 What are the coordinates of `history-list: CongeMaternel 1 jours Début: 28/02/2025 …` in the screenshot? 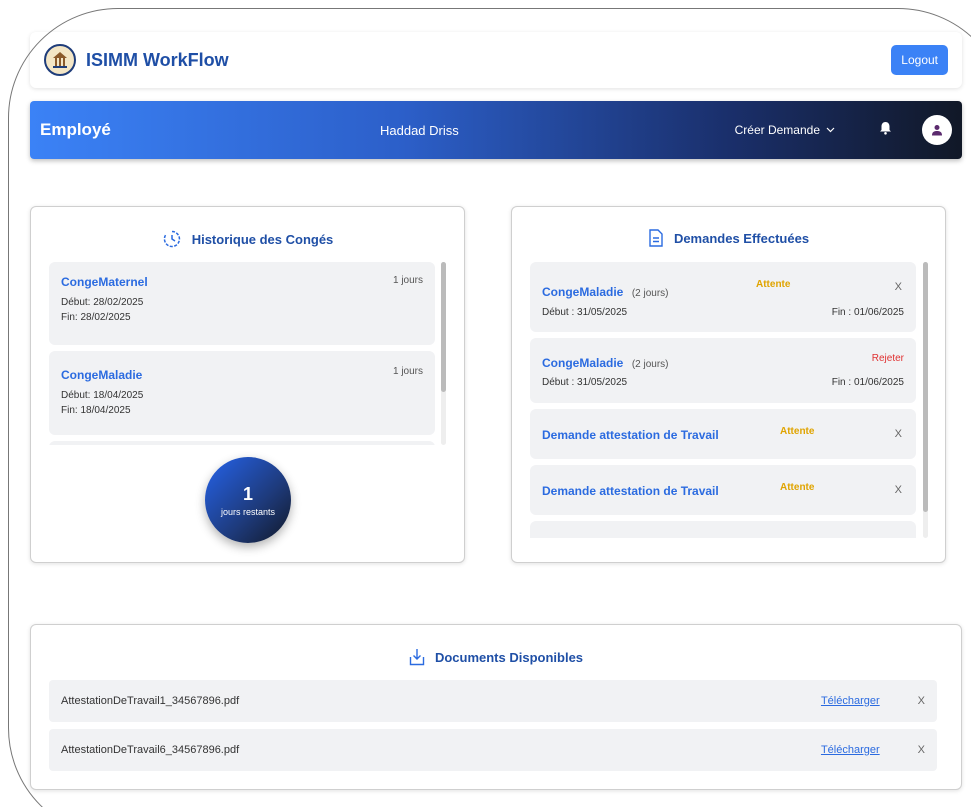 It's located at (242, 353).